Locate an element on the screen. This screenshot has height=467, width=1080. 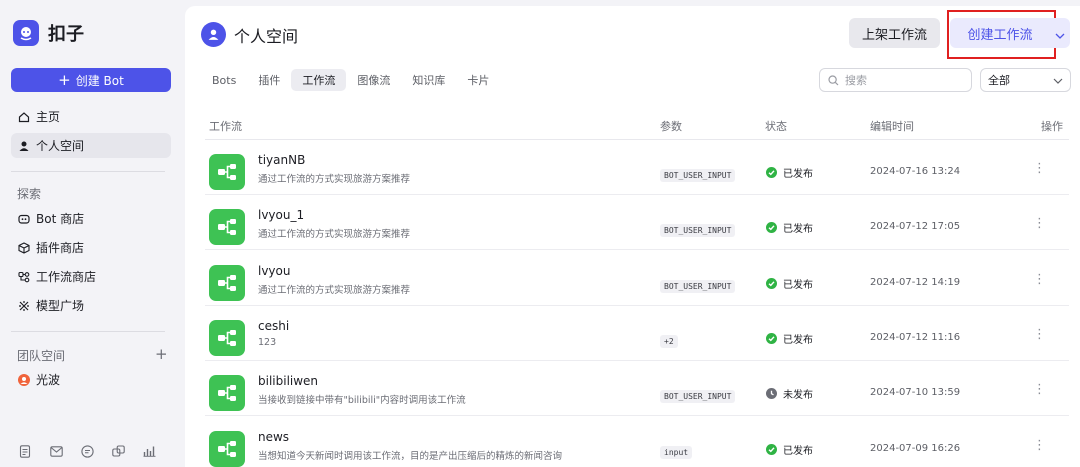
create-bot-button: + 创建 Bot is located at coordinates (91, 80).